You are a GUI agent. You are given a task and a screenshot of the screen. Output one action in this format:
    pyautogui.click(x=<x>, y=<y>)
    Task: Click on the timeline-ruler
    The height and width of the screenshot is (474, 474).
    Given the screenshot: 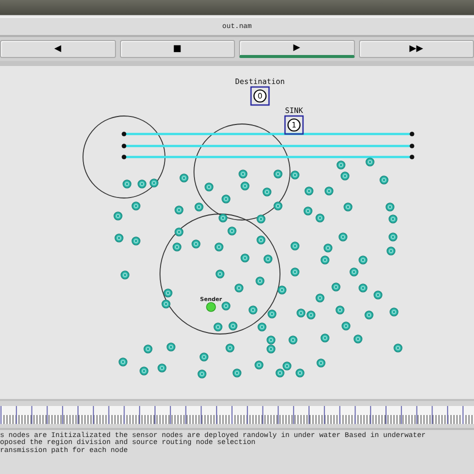 What is the action you would take?
    pyautogui.click(x=237, y=415)
    